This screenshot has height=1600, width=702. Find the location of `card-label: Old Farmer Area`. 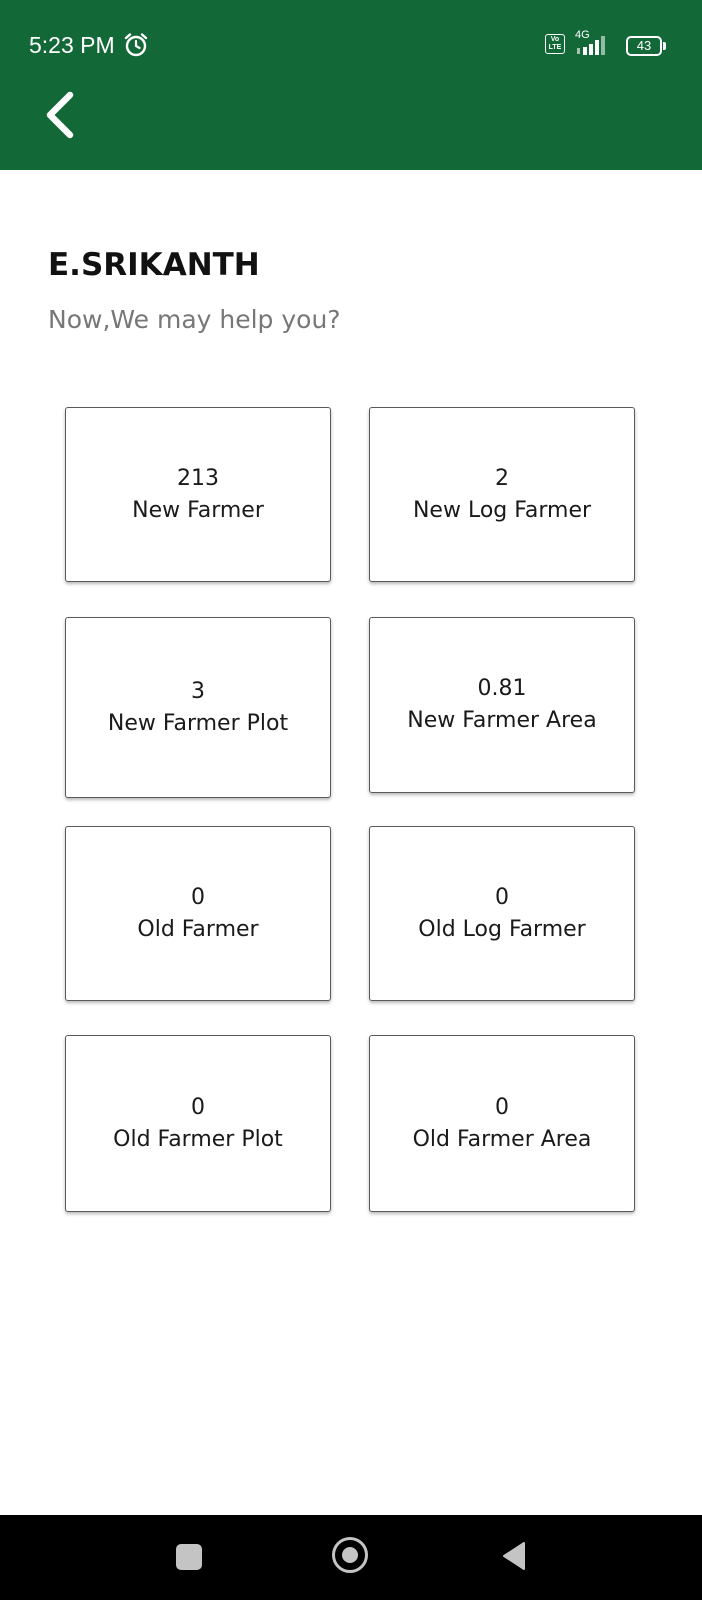

card-label: Old Farmer Area is located at coordinates (502, 1139).